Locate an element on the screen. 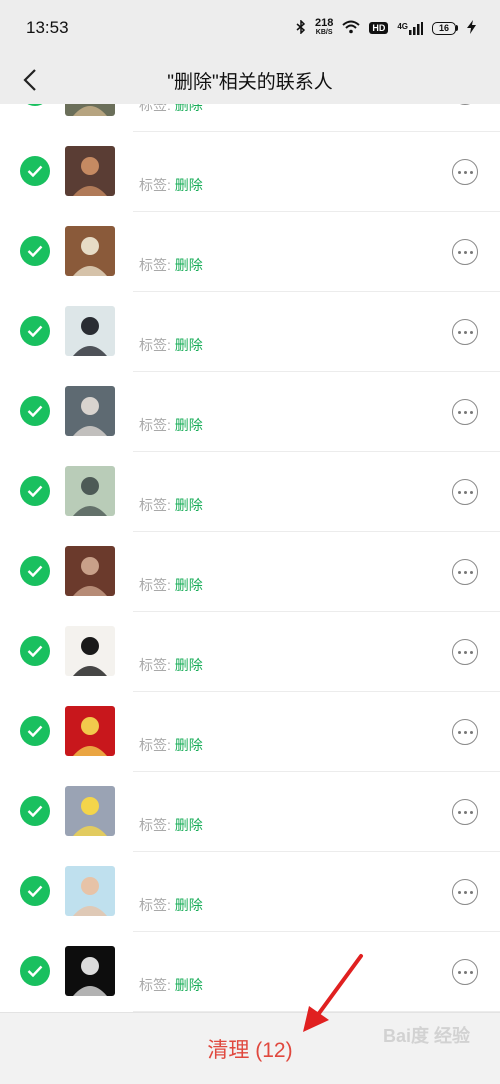  nav-bar: "删除"相关的联系人 is located at coordinates (250, 80).